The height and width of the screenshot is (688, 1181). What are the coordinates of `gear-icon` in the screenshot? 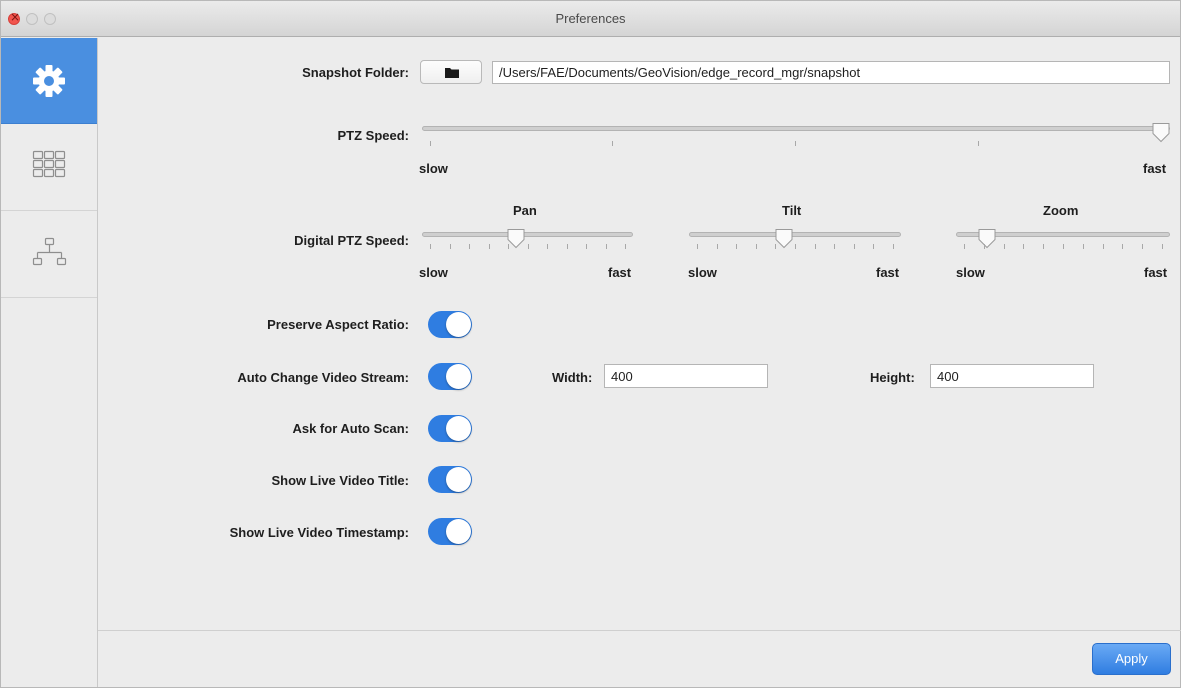 It's located at (49, 81).